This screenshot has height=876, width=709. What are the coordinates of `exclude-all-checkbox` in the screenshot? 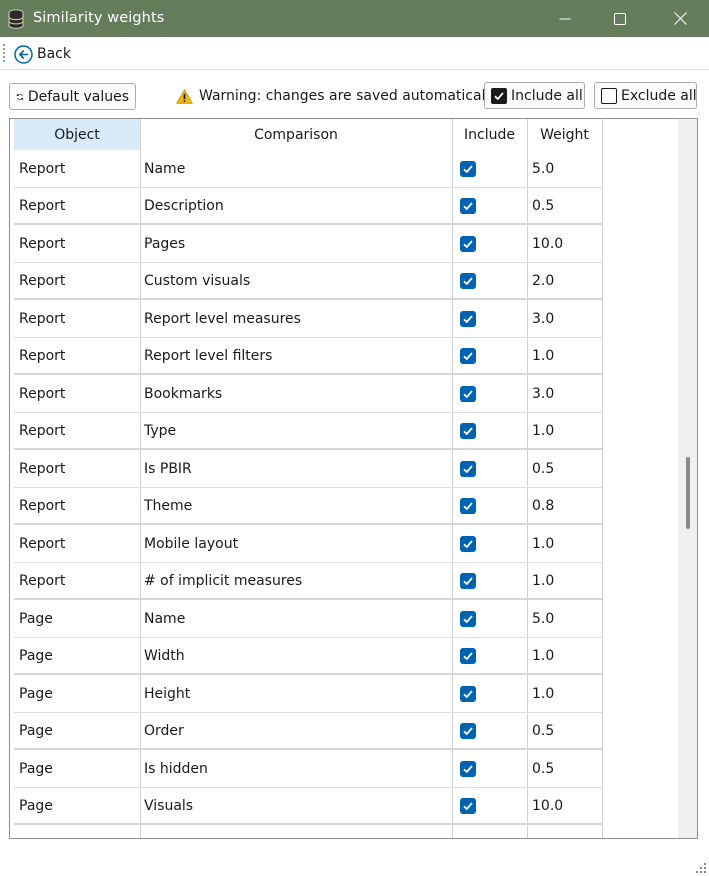 It's located at (609, 95).